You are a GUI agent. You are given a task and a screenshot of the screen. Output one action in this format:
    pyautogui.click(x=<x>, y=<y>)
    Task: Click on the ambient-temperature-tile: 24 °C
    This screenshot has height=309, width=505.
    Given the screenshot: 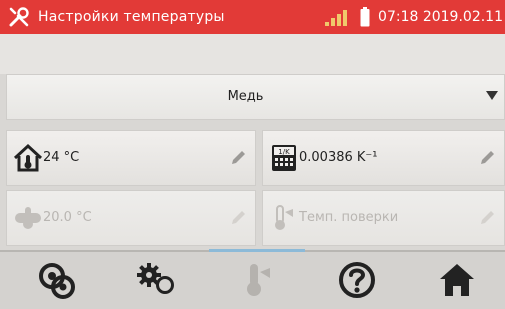 What is the action you would take?
    pyautogui.click(x=131, y=158)
    